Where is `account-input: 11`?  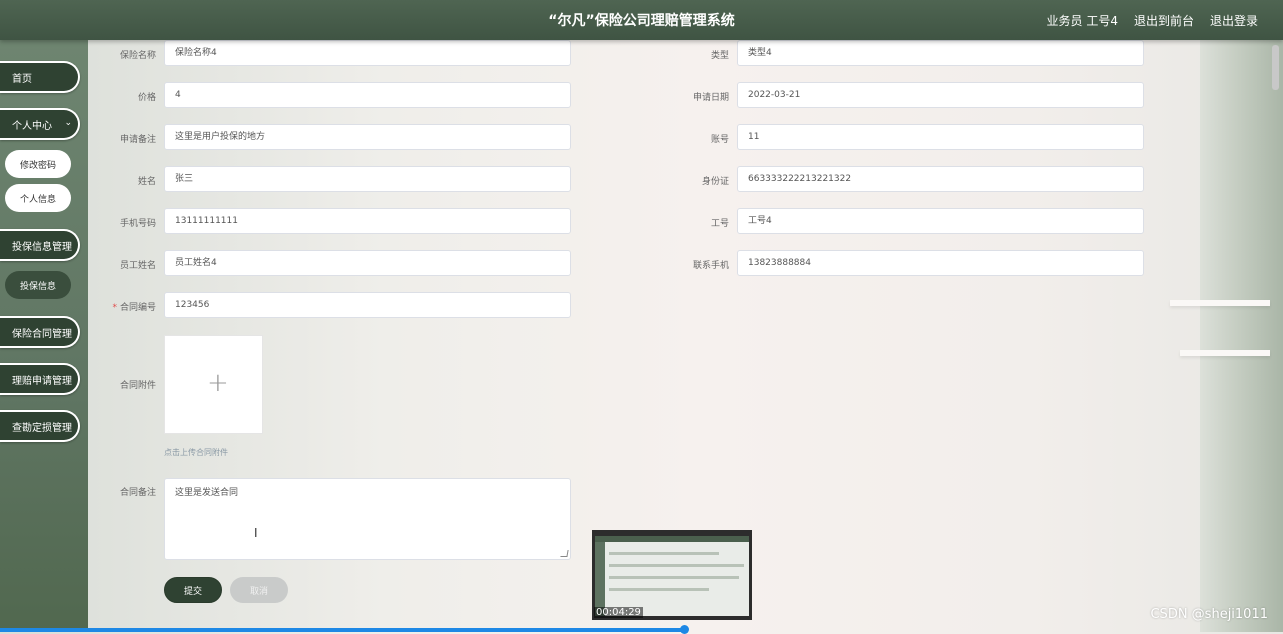
account-input: 11 is located at coordinates (940, 137).